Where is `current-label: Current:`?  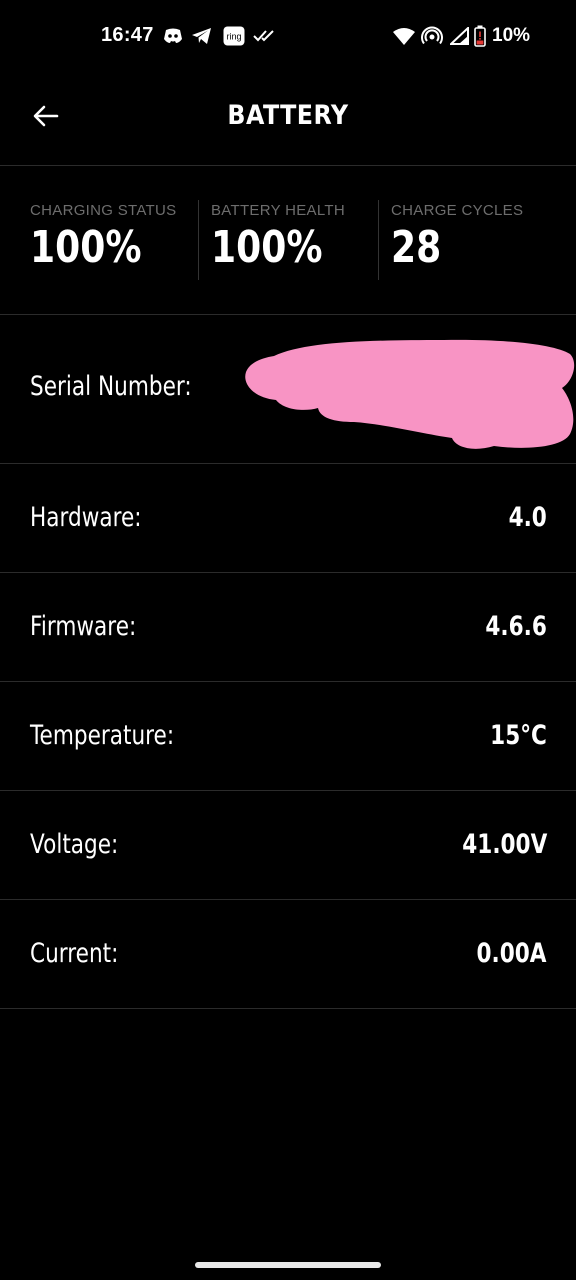 current-label: Current: is located at coordinates (74, 953).